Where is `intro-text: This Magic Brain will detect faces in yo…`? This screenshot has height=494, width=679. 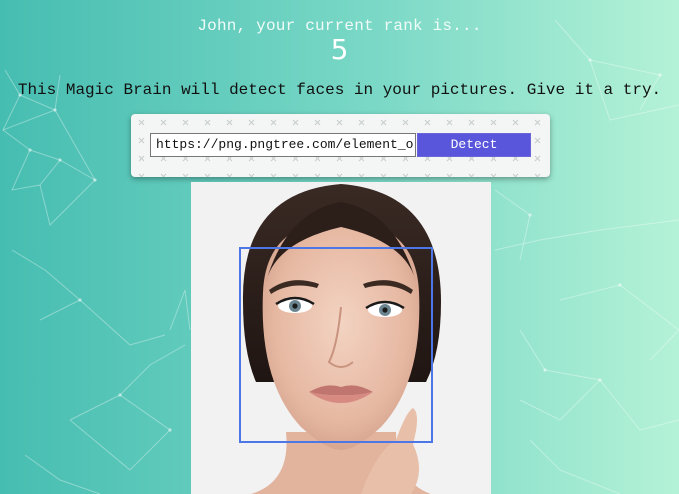
intro-text: This Magic Brain will detect faces in yo… is located at coordinates (339, 90).